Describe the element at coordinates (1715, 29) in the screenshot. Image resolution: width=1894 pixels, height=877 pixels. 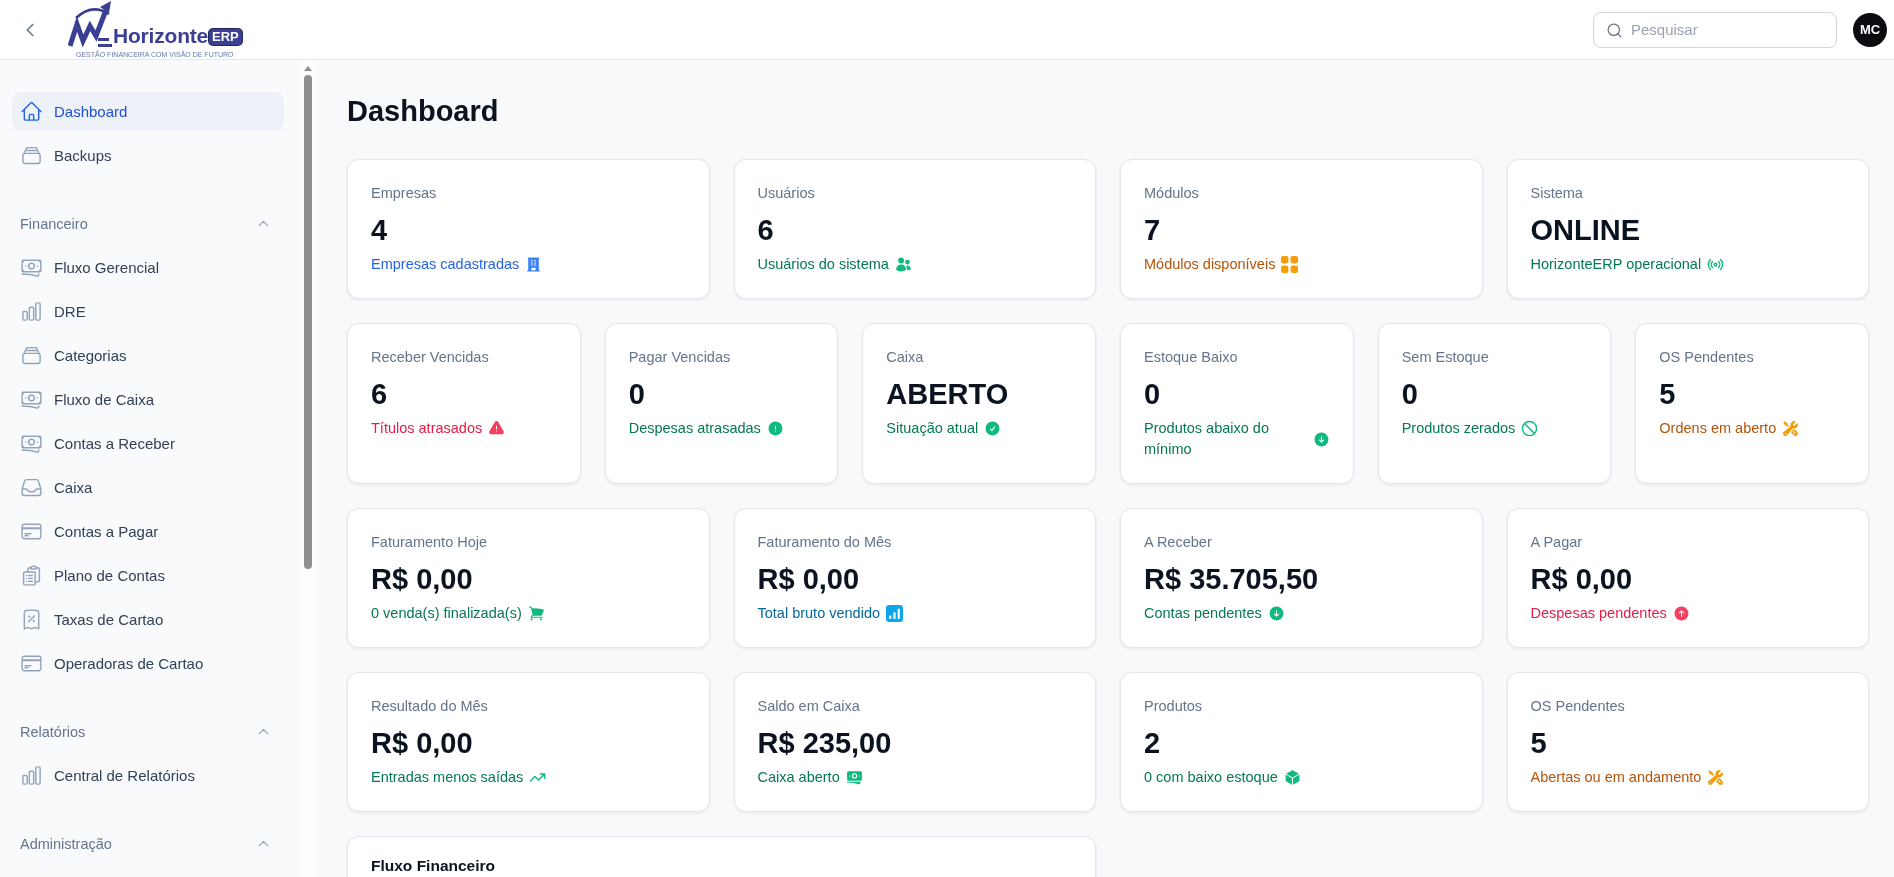
I see `search-field: Pesquisar` at that location.